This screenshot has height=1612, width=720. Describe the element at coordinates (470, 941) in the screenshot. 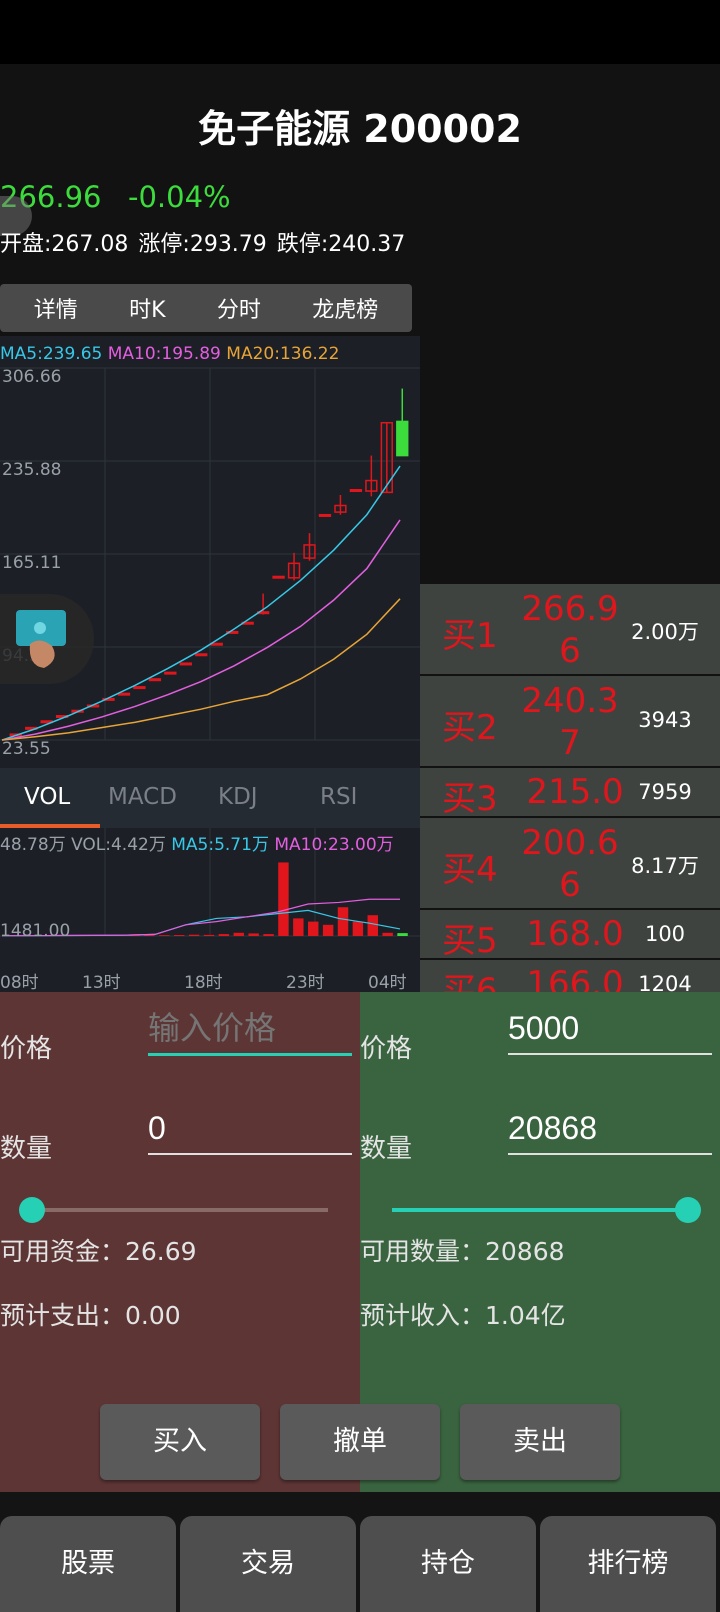

I see `orderbook-label: 买5` at that location.